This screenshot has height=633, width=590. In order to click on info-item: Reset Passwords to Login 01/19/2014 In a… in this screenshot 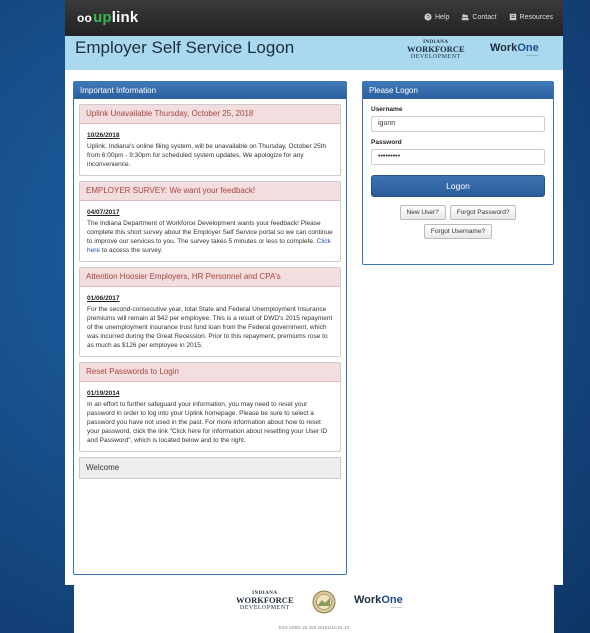, I will do `click(210, 407)`.